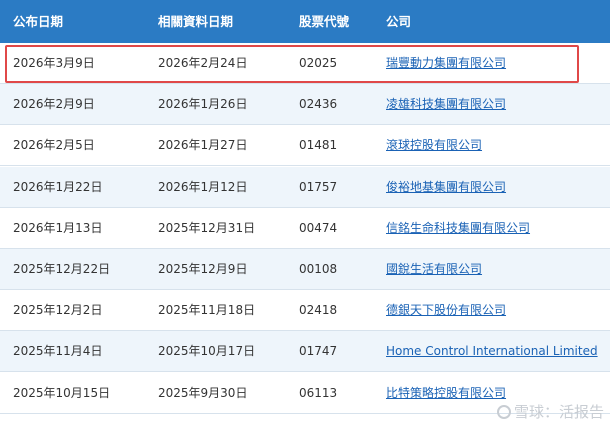 The height and width of the screenshot is (428, 610). What do you see at coordinates (446, 310) in the screenshot?
I see `company-link: 德銀天下股份有限公司` at bounding box center [446, 310].